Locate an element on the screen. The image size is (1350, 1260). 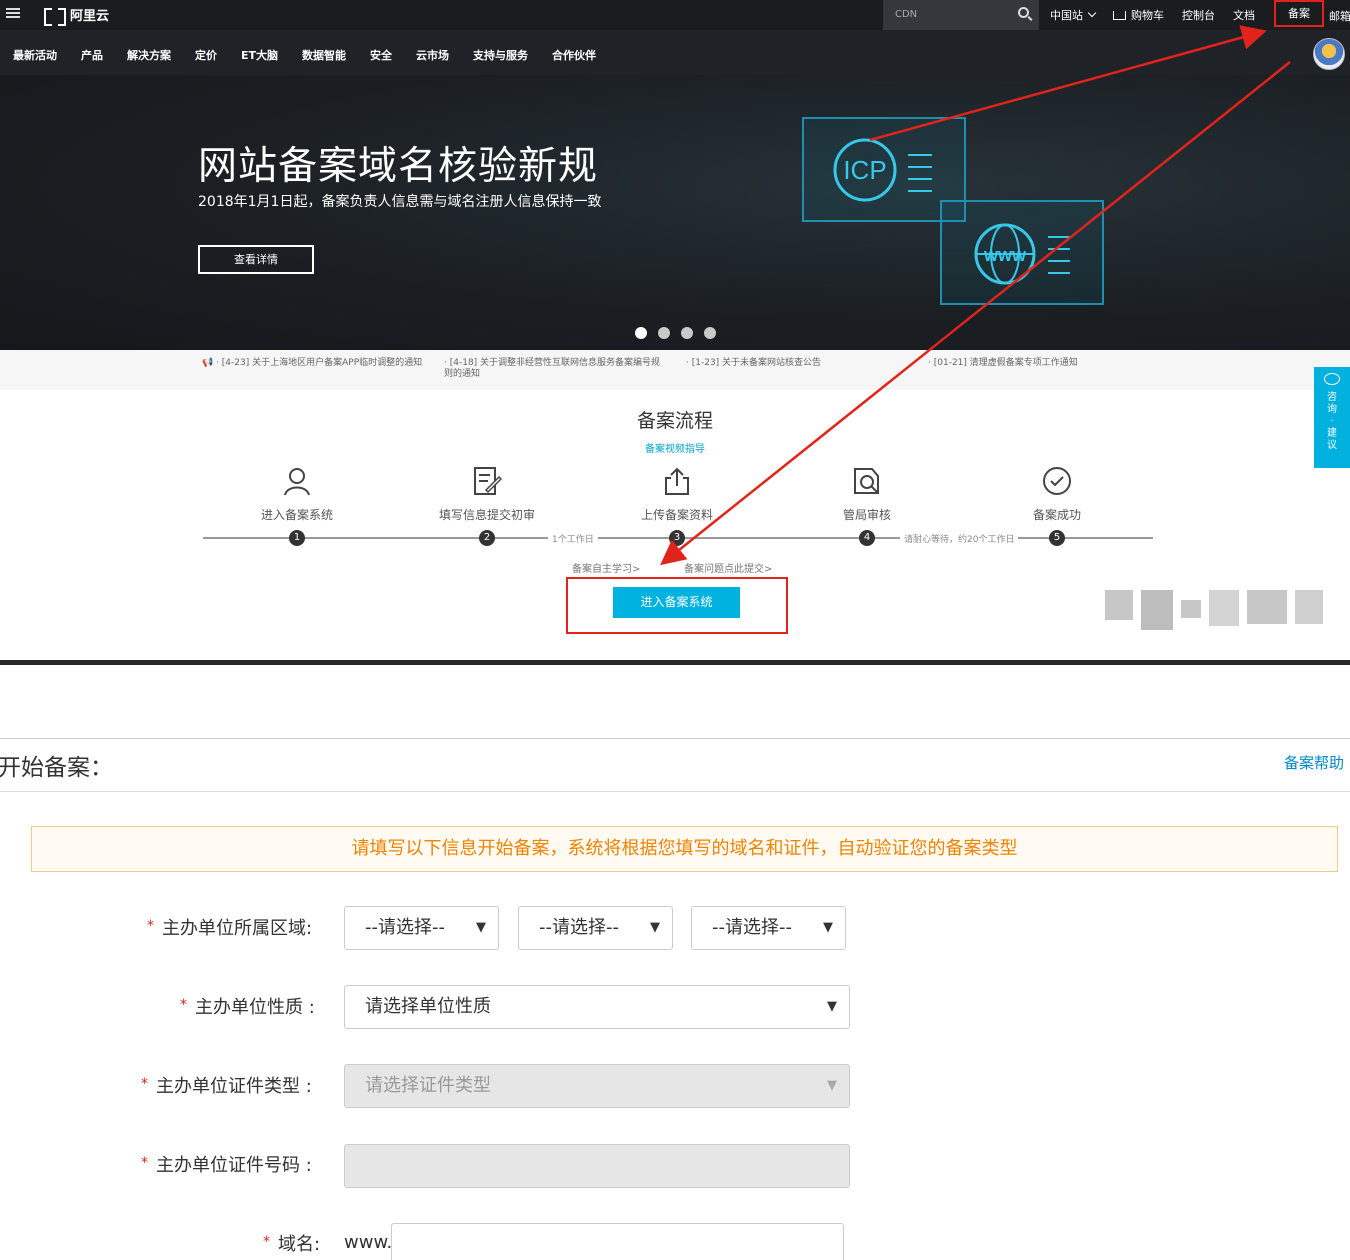
process-step-5: 备案成功 5 is located at coordinates (1057, 506).